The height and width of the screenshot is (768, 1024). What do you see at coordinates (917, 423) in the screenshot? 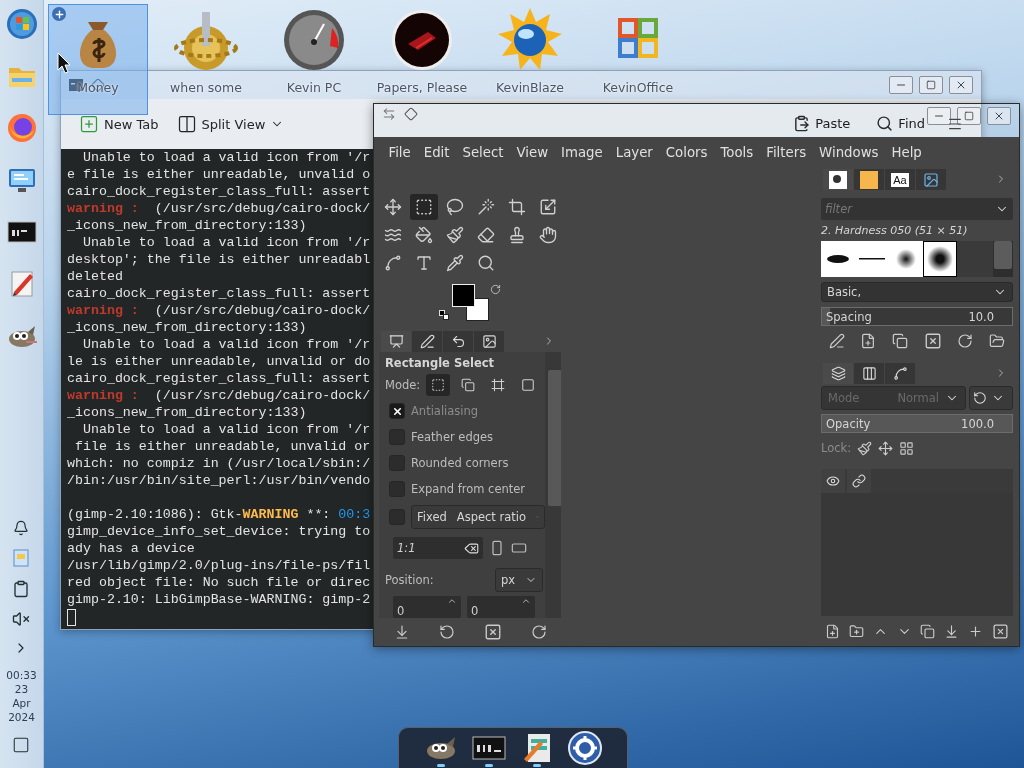
I see `opacity-slider: Opacity 100.0` at bounding box center [917, 423].